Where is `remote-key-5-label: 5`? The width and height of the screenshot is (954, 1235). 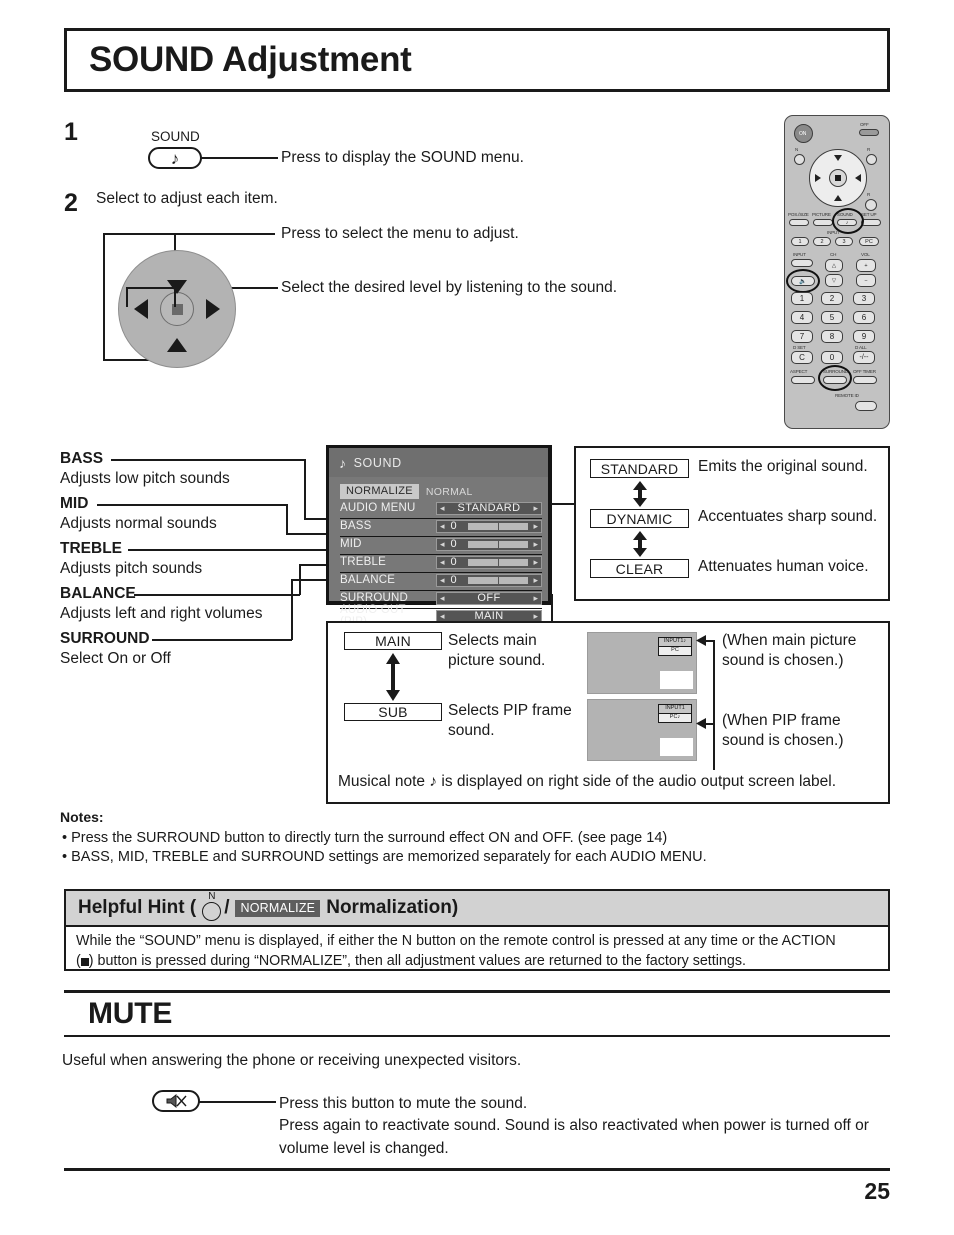
remote-key-5-label: 5 is located at coordinates (832, 317).